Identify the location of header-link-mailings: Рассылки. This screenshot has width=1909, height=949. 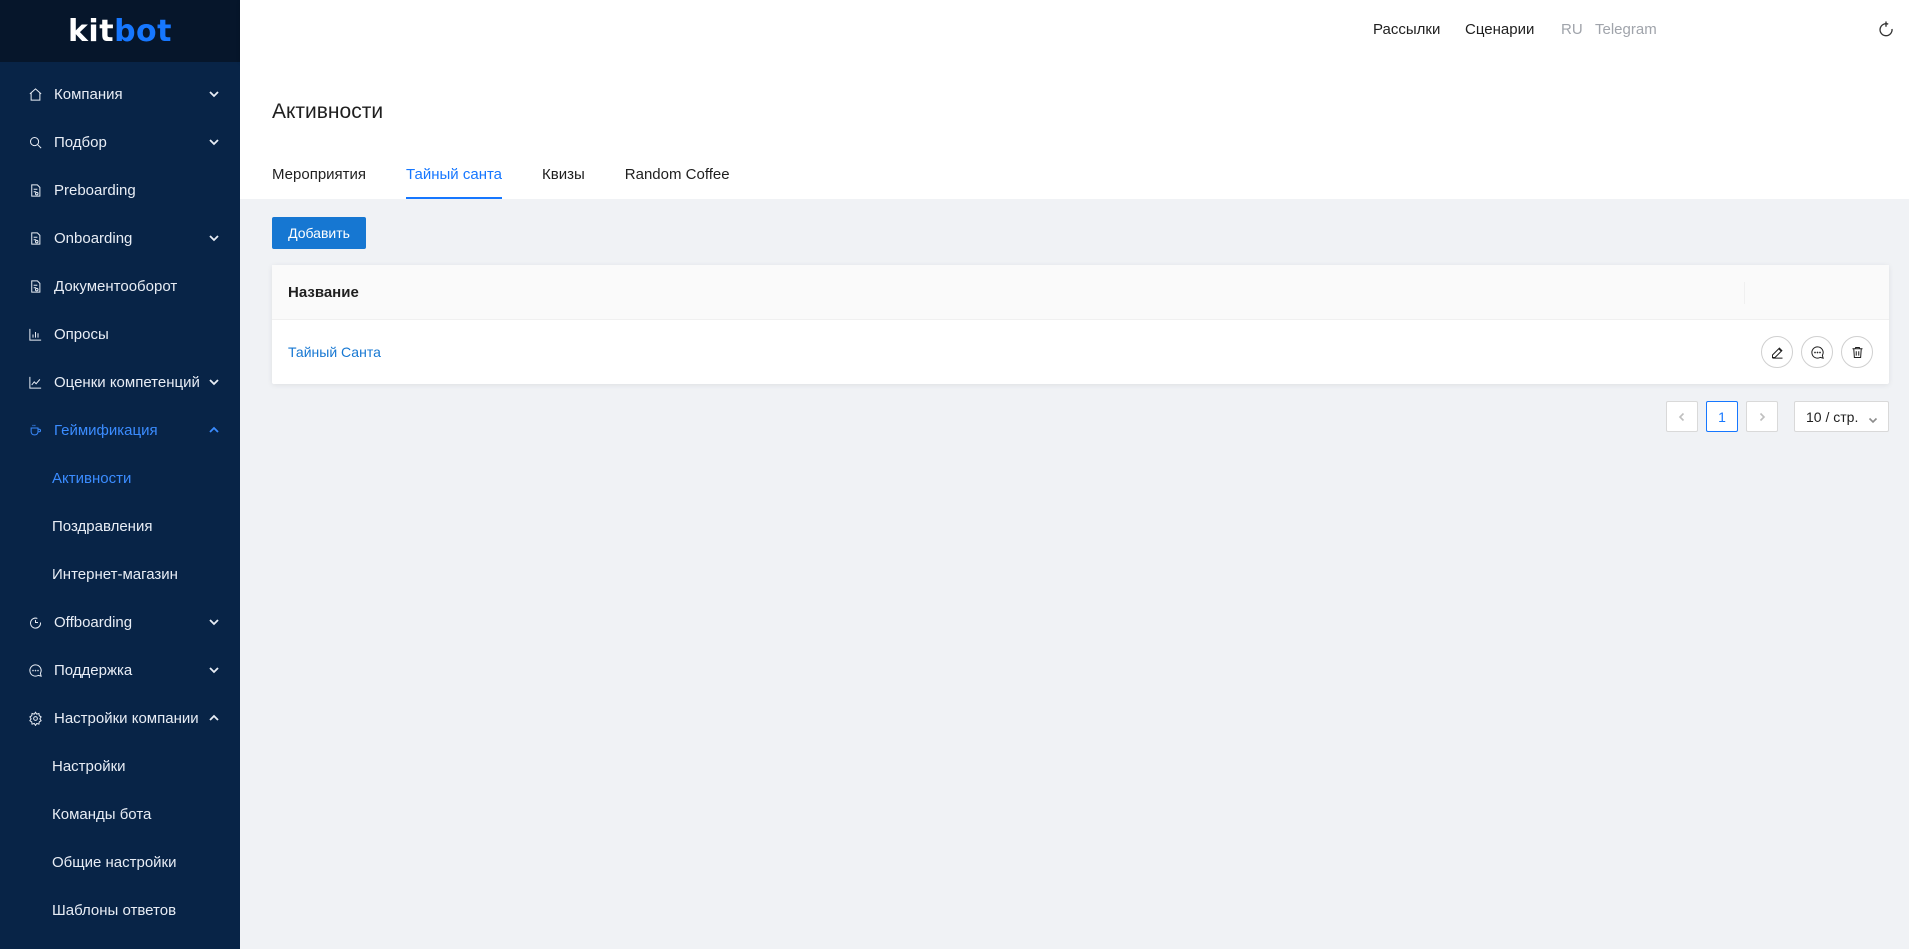
(1406, 29).